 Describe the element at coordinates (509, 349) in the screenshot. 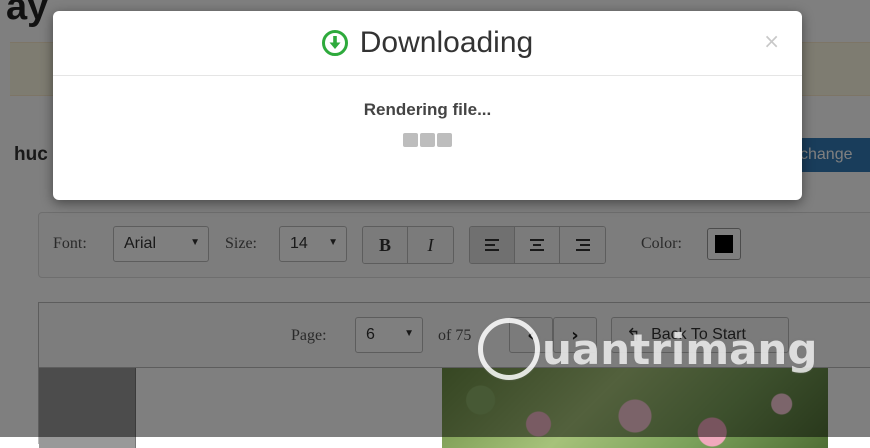

I see `lightbulb-icon` at that location.